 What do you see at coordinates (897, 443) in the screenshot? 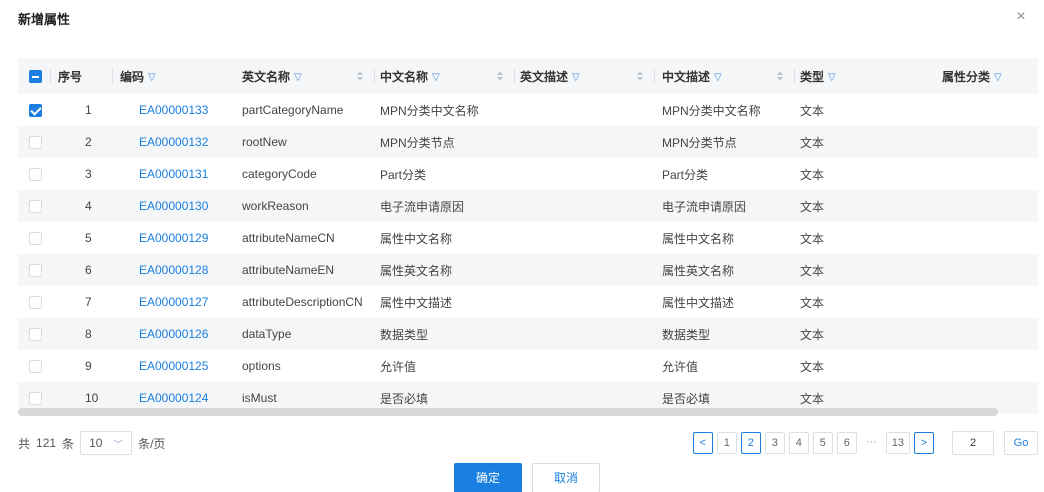
I see `page-number-button: 13` at bounding box center [897, 443].